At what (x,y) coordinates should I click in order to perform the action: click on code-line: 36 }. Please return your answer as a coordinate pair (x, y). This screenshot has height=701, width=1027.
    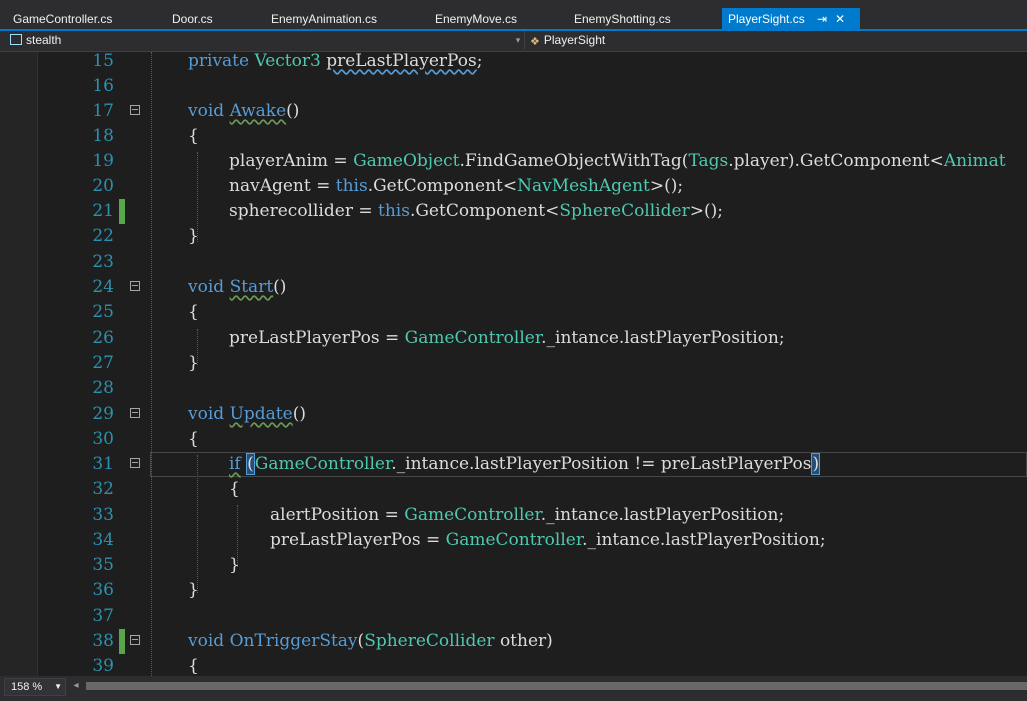
    Looking at the image, I should click on (513, 590).